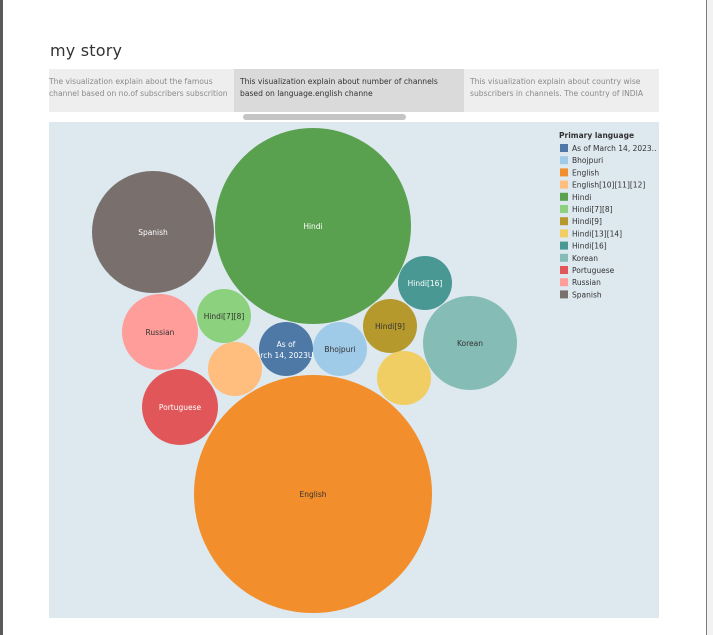 This screenshot has width=713, height=635. Describe the element at coordinates (585, 258) in the screenshot. I see `legend-label-korean: Korean` at that location.